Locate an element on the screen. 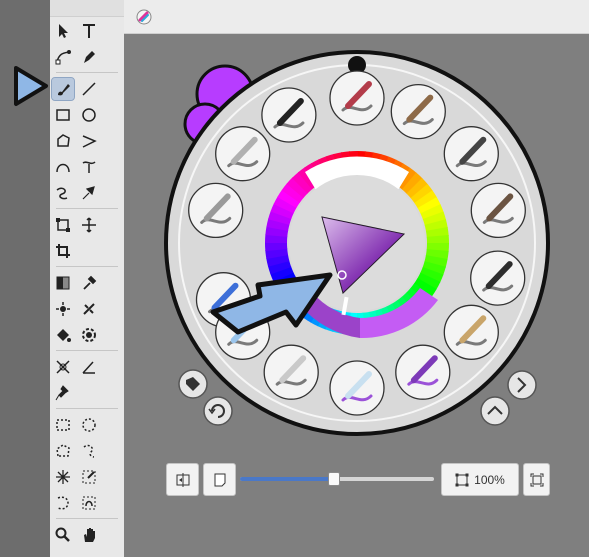 This screenshot has height=557, width=589. stroke-brush-slot is located at coordinates (498, 278).